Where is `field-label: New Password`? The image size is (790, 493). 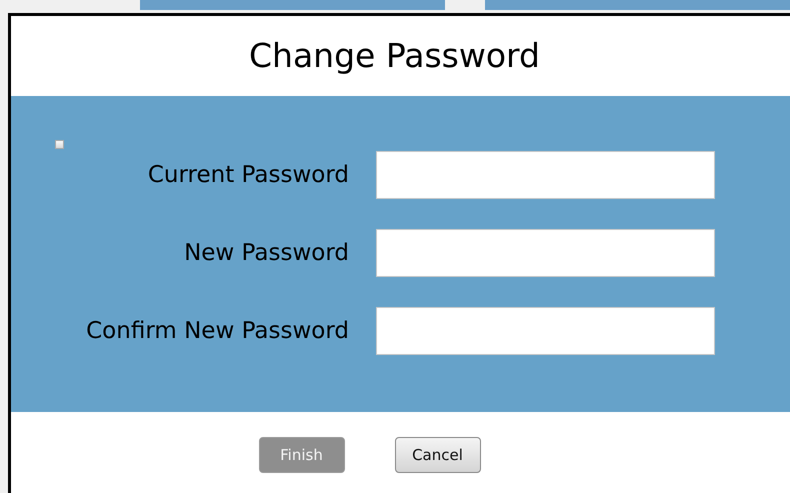
field-label: New Password is located at coordinates (266, 253).